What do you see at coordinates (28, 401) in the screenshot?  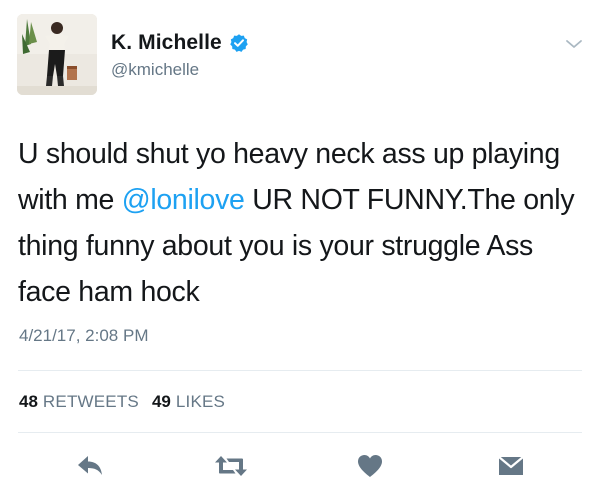 I see `retweets-count: 48` at bounding box center [28, 401].